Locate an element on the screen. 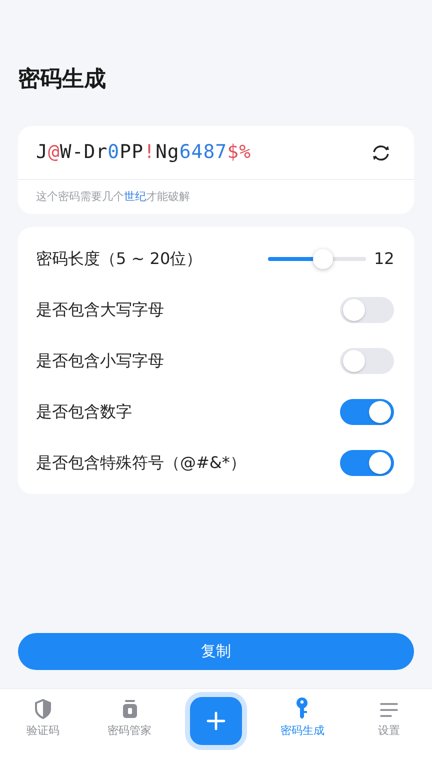 This screenshot has height=768, width=432. option-label: 是否包含特殊符号（@#&*） is located at coordinates (141, 463).